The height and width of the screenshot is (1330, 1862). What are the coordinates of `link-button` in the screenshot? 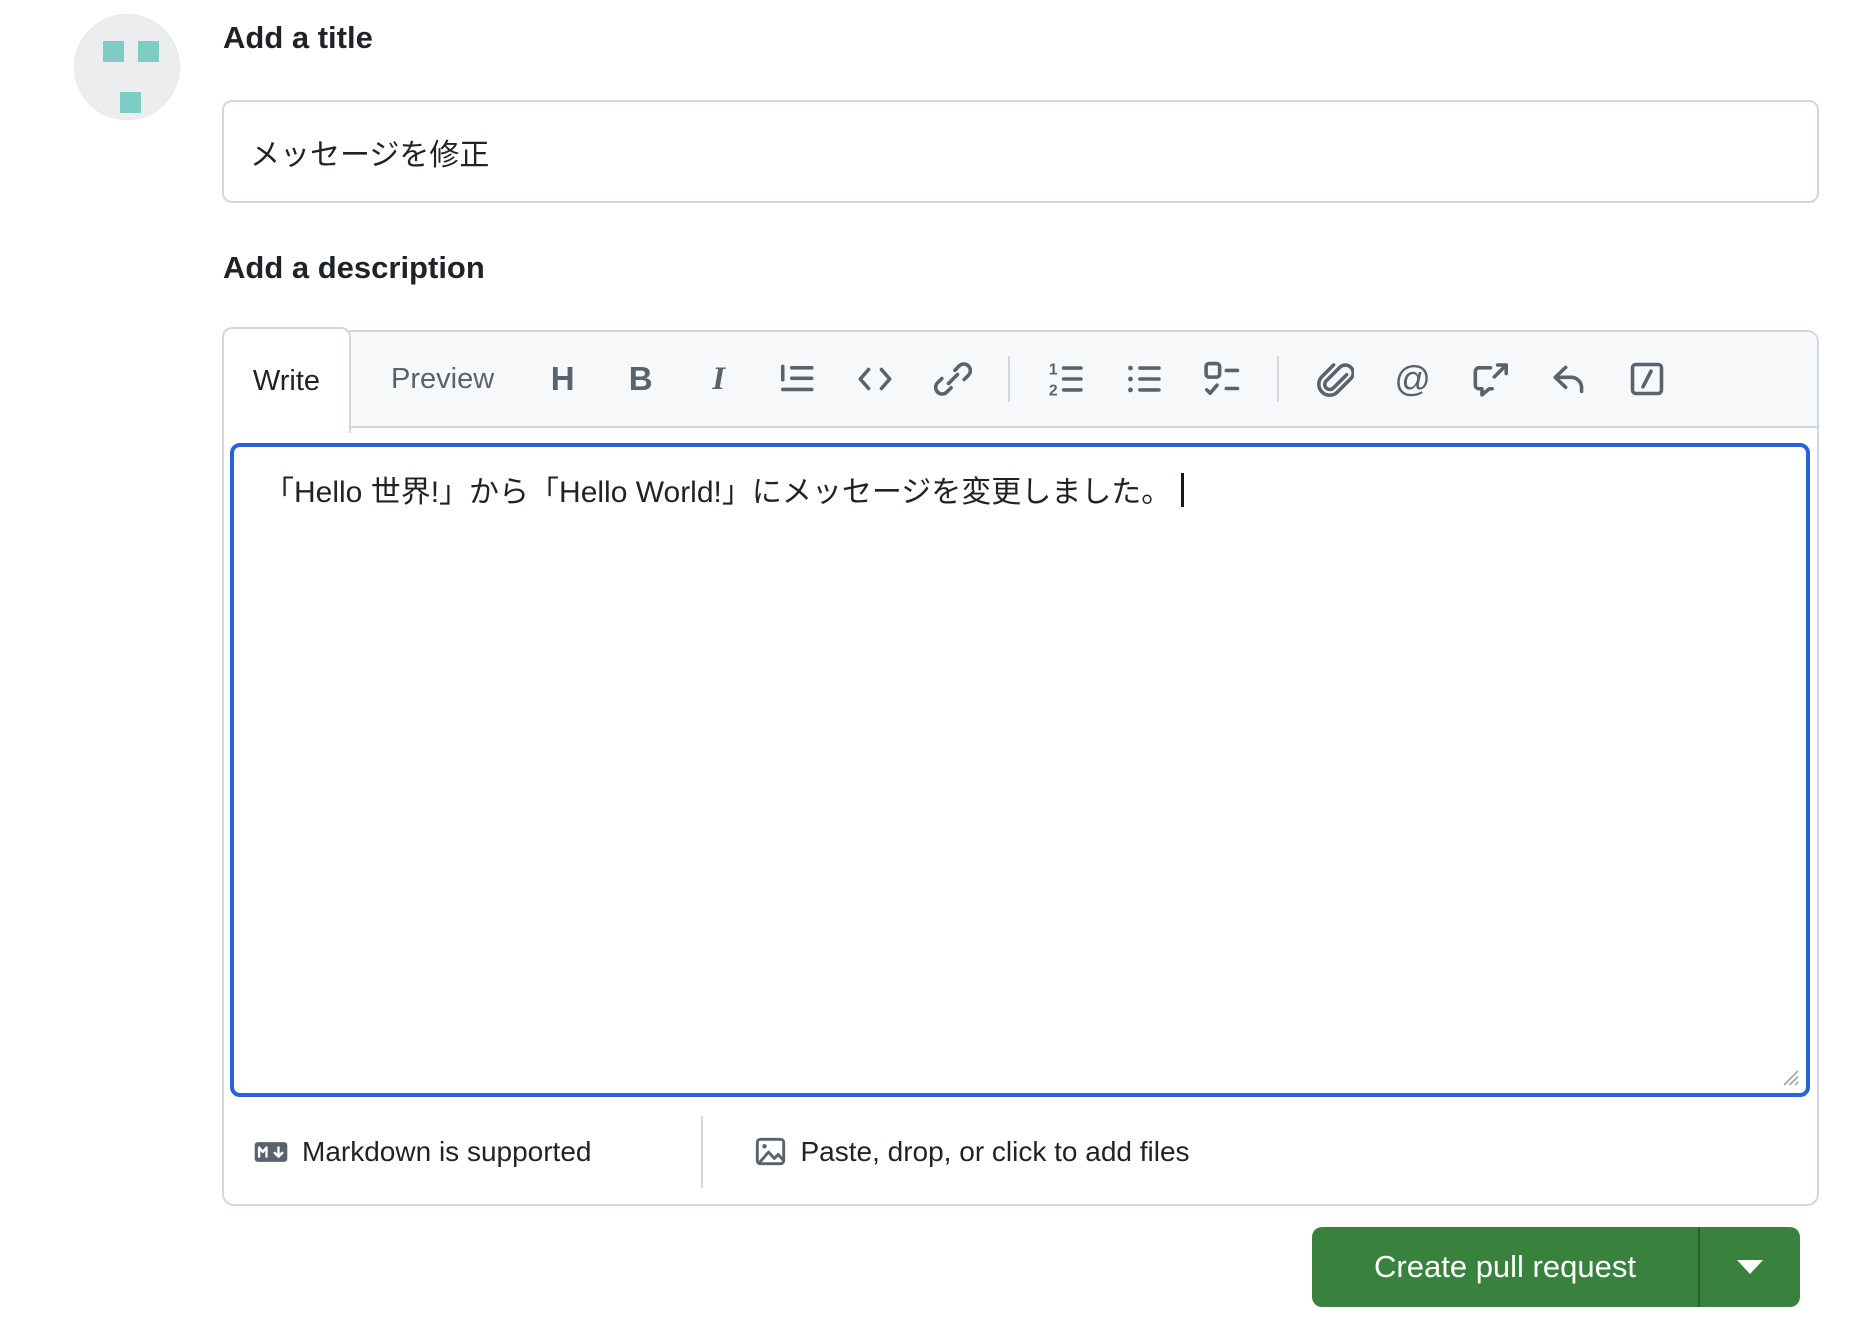 It's located at (952, 379).